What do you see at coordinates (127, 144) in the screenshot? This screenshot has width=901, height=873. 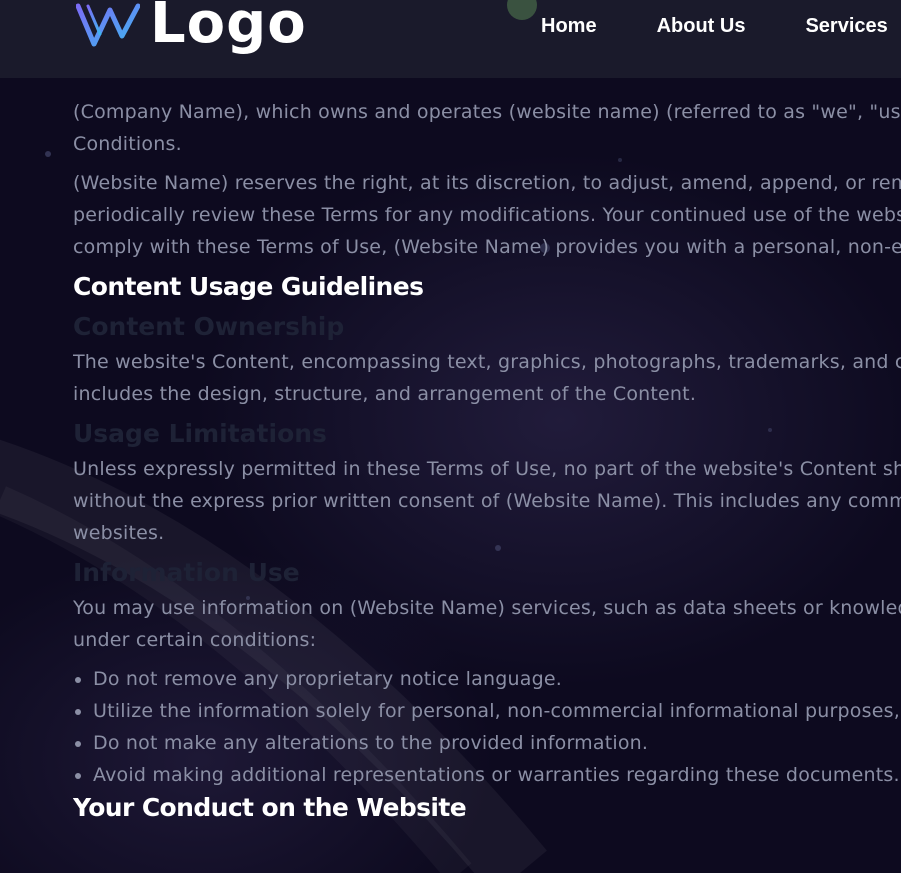 I see `paragraph-line: Conditions.` at bounding box center [127, 144].